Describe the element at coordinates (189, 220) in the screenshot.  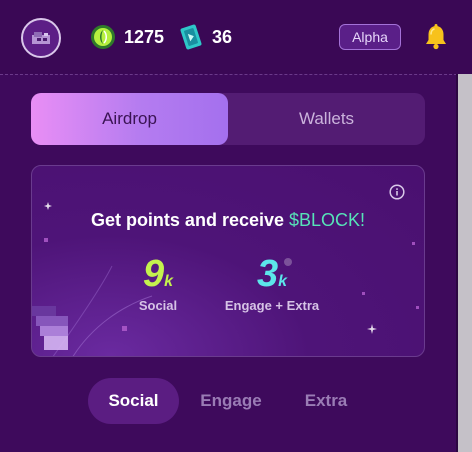
I see `card-title-text: Get points and receive` at that location.